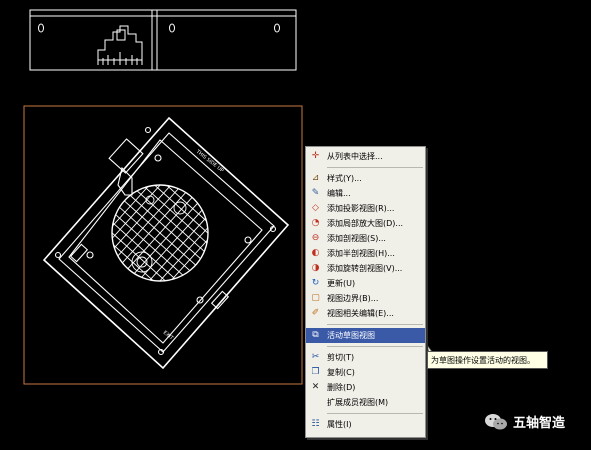 This screenshot has width=591, height=450. What do you see at coordinates (496, 421) in the screenshot?
I see `wechat-logo-icon` at bounding box center [496, 421].